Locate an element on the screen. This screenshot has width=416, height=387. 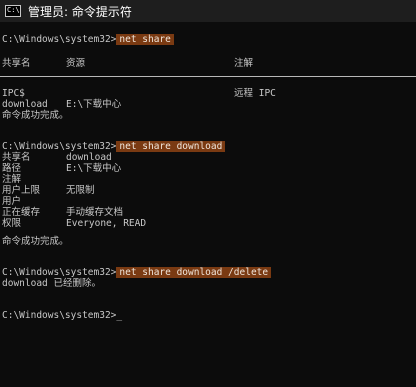
title-bar: C:\ 管理员: 命令提示符 is located at coordinates (208, 11).